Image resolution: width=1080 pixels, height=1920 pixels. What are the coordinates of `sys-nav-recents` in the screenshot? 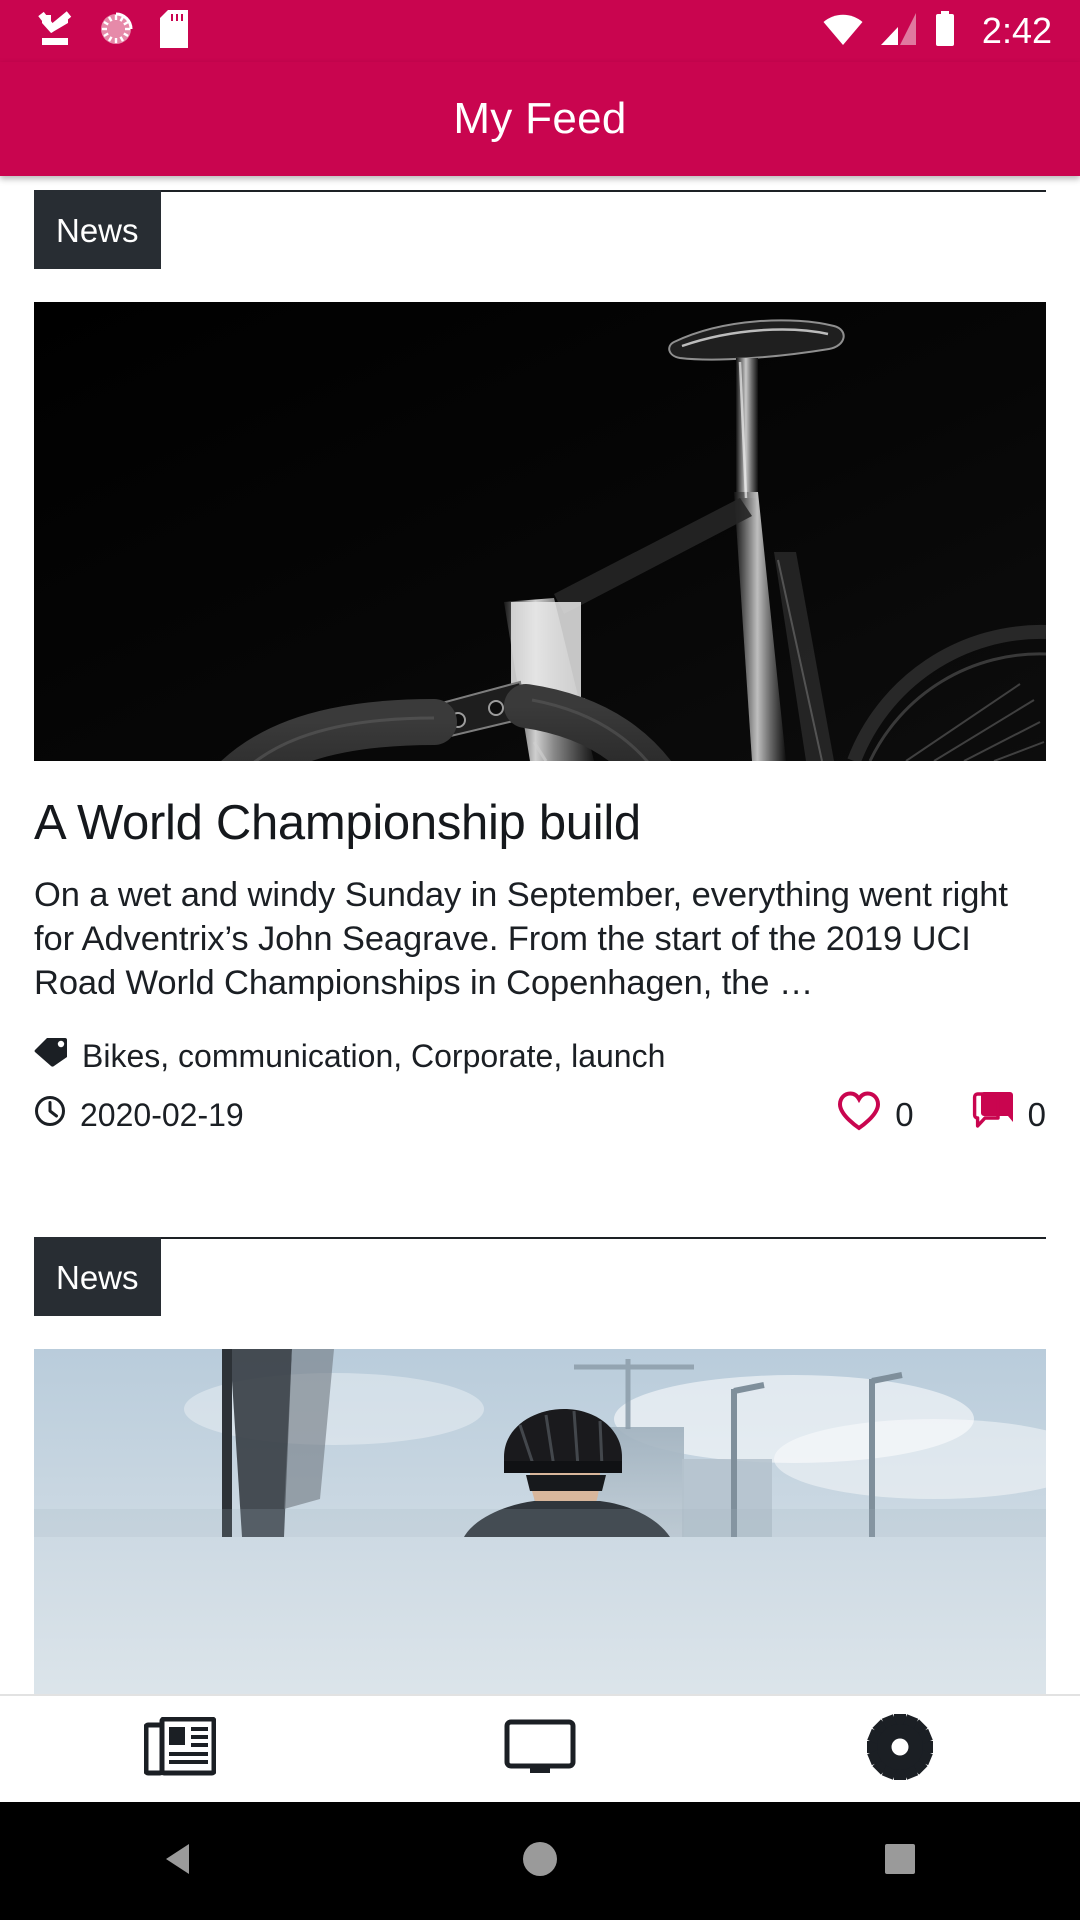 It's located at (900, 1861).